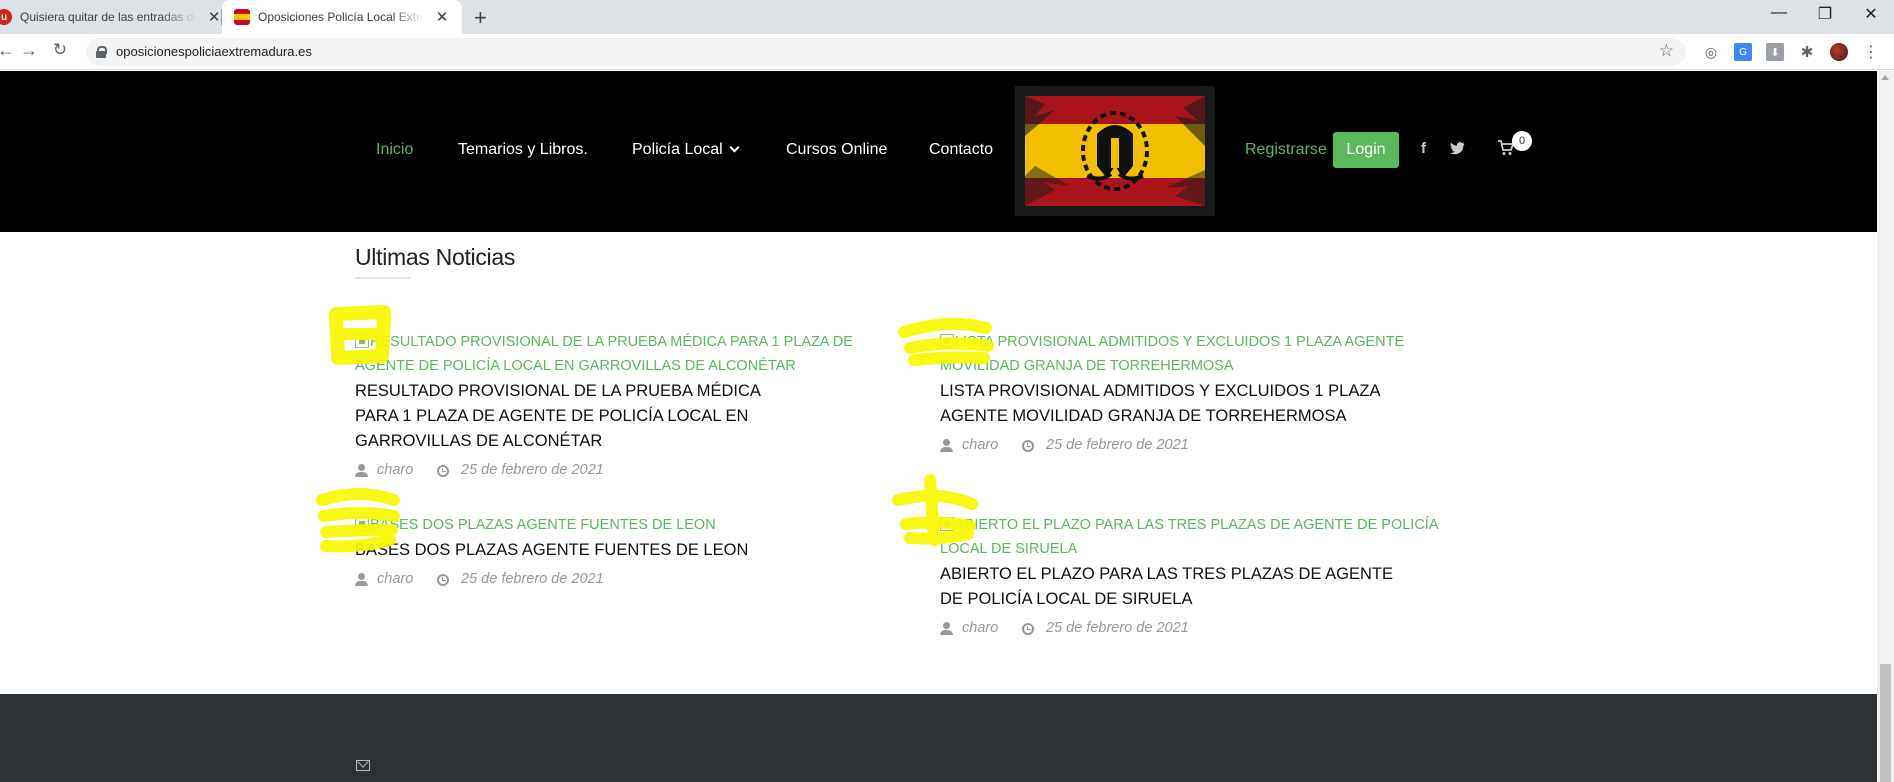  Describe the element at coordinates (29, 50) in the screenshot. I see `forward-arrow-icon: →` at that location.